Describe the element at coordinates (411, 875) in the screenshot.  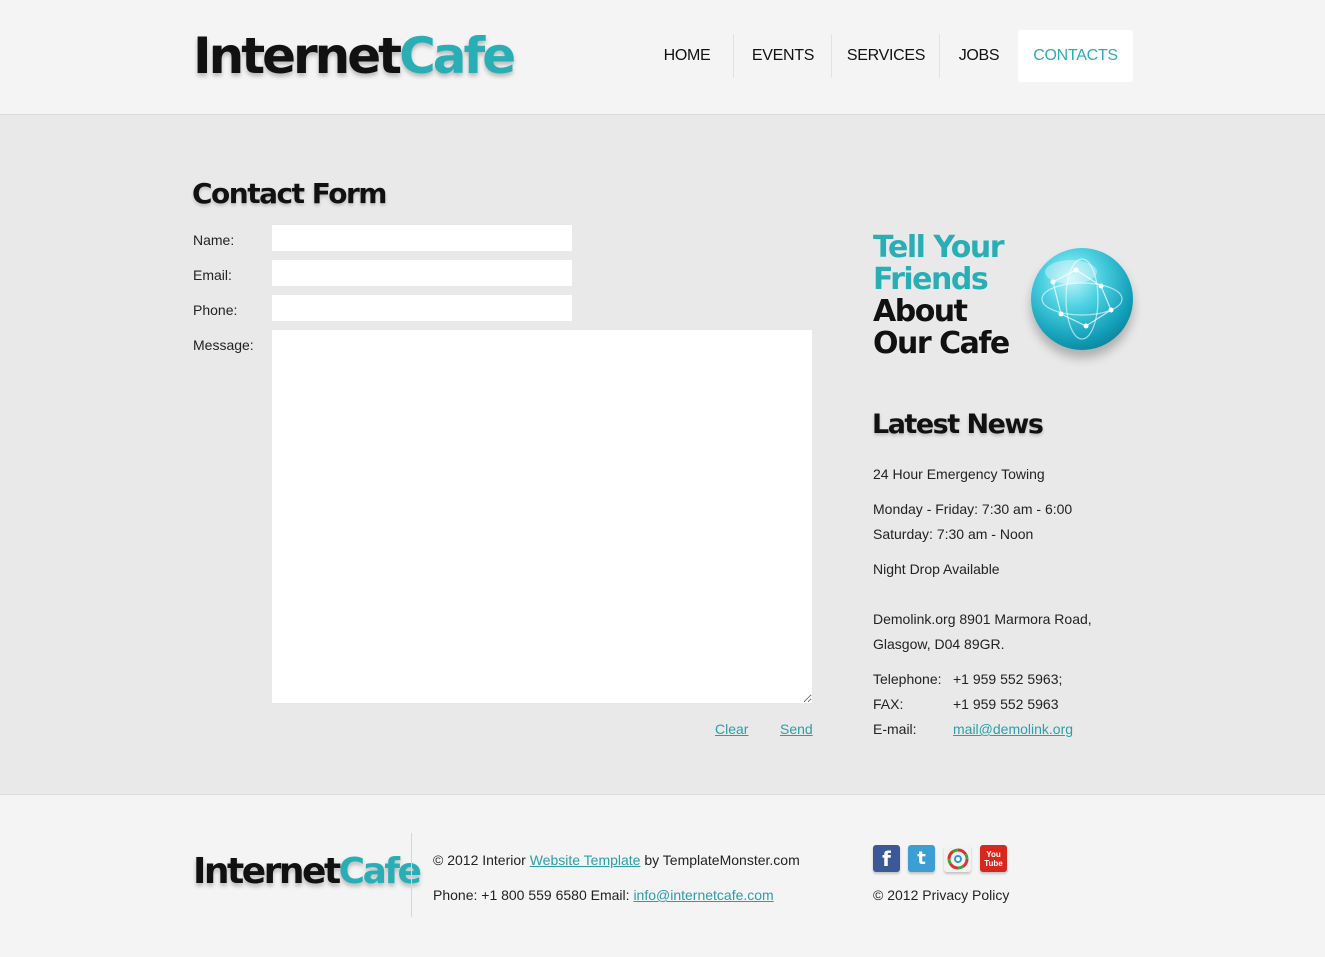
I see `footer-divider` at that location.